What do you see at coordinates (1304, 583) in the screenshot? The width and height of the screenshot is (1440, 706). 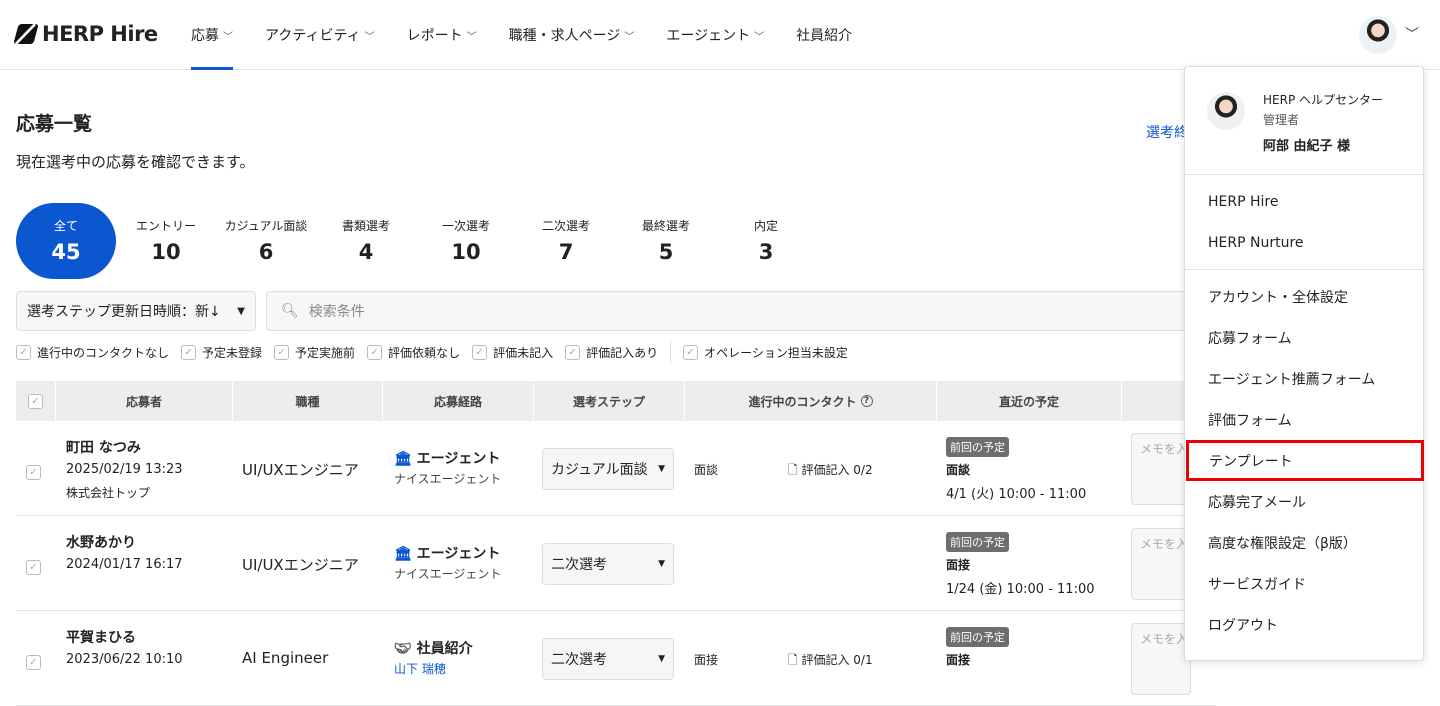 I see `menu-service-guide: サービスガイド` at bounding box center [1304, 583].